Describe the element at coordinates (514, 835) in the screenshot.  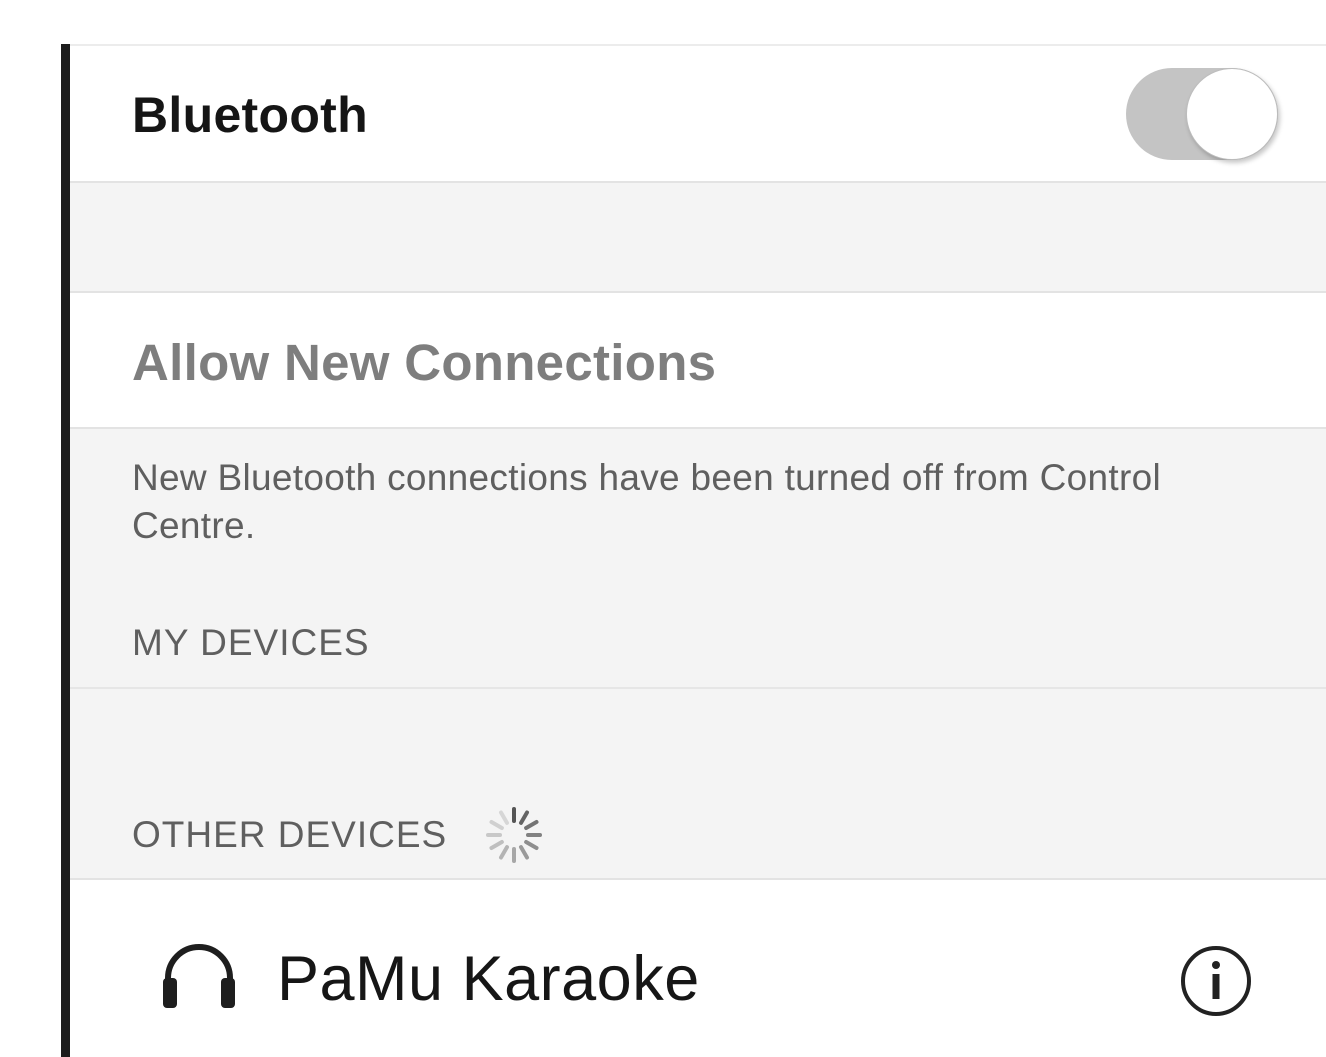
I see `activity-spinner-icon` at that location.